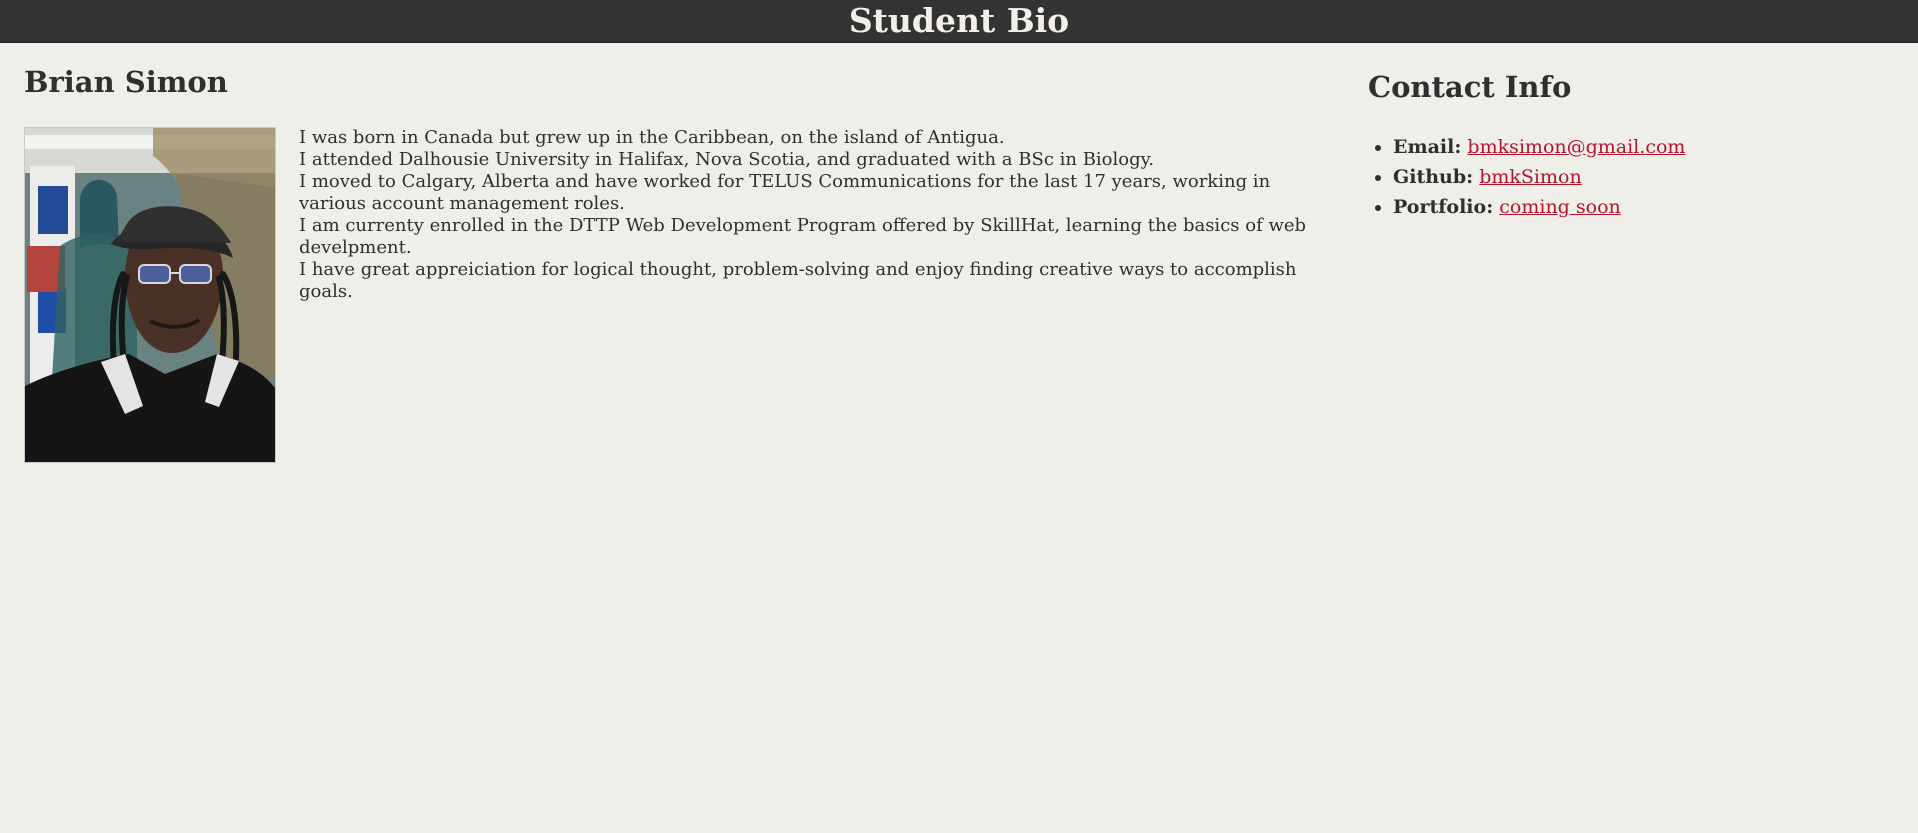 The width and height of the screenshot is (1918, 833). I want to click on portfolio-label: Portfolio:, so click(1443, 207).